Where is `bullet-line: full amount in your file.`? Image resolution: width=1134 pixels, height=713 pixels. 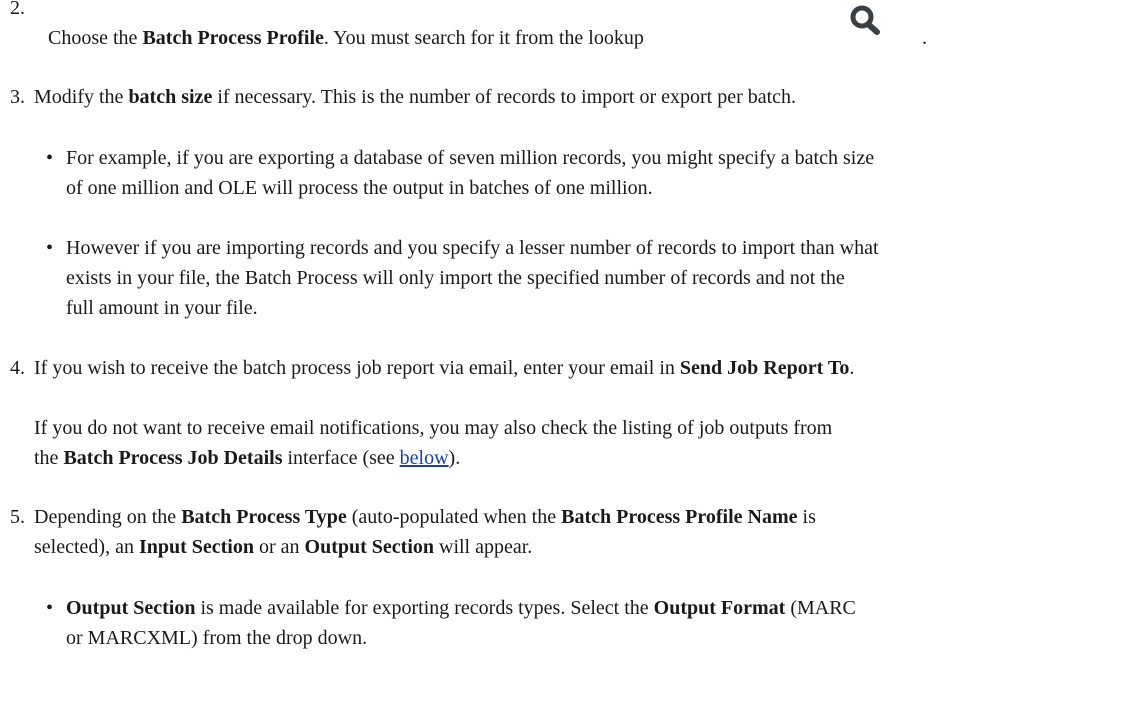
bullet-line: full amount in your file. is located at coordinates (162, 308).